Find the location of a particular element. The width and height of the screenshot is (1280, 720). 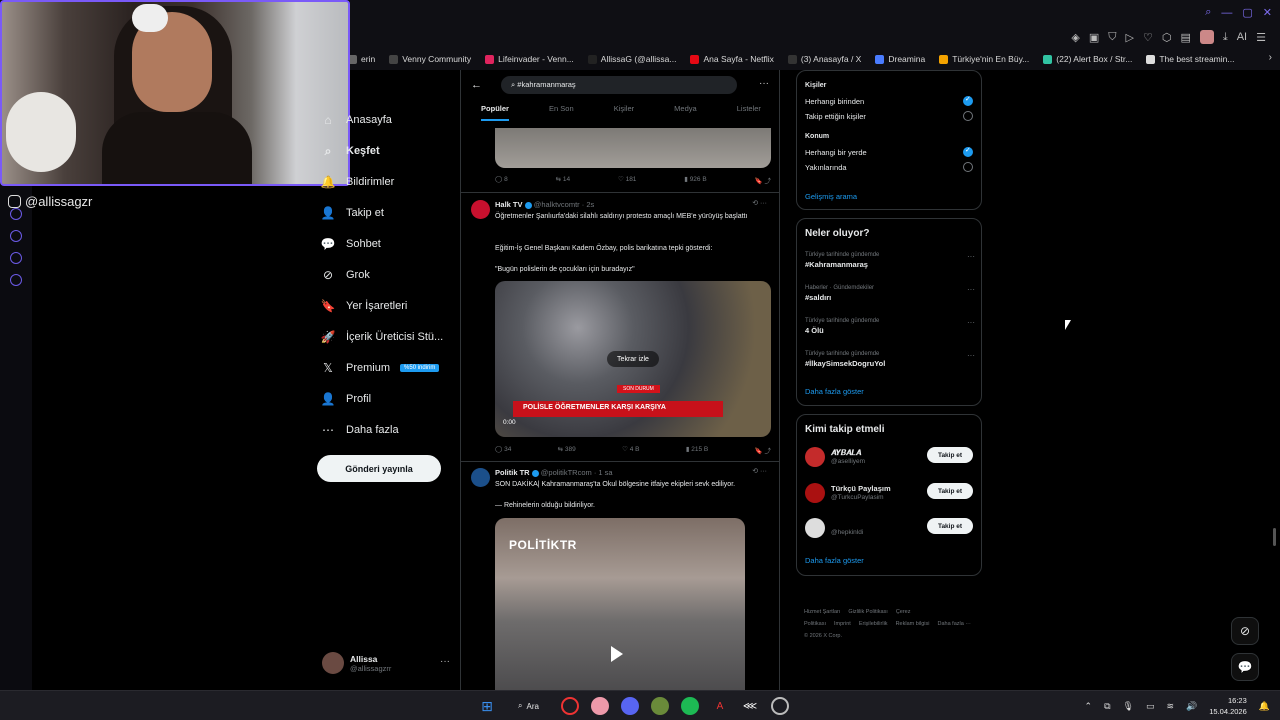

search-icon: ⌕ is located at coordinates (1208, 12).